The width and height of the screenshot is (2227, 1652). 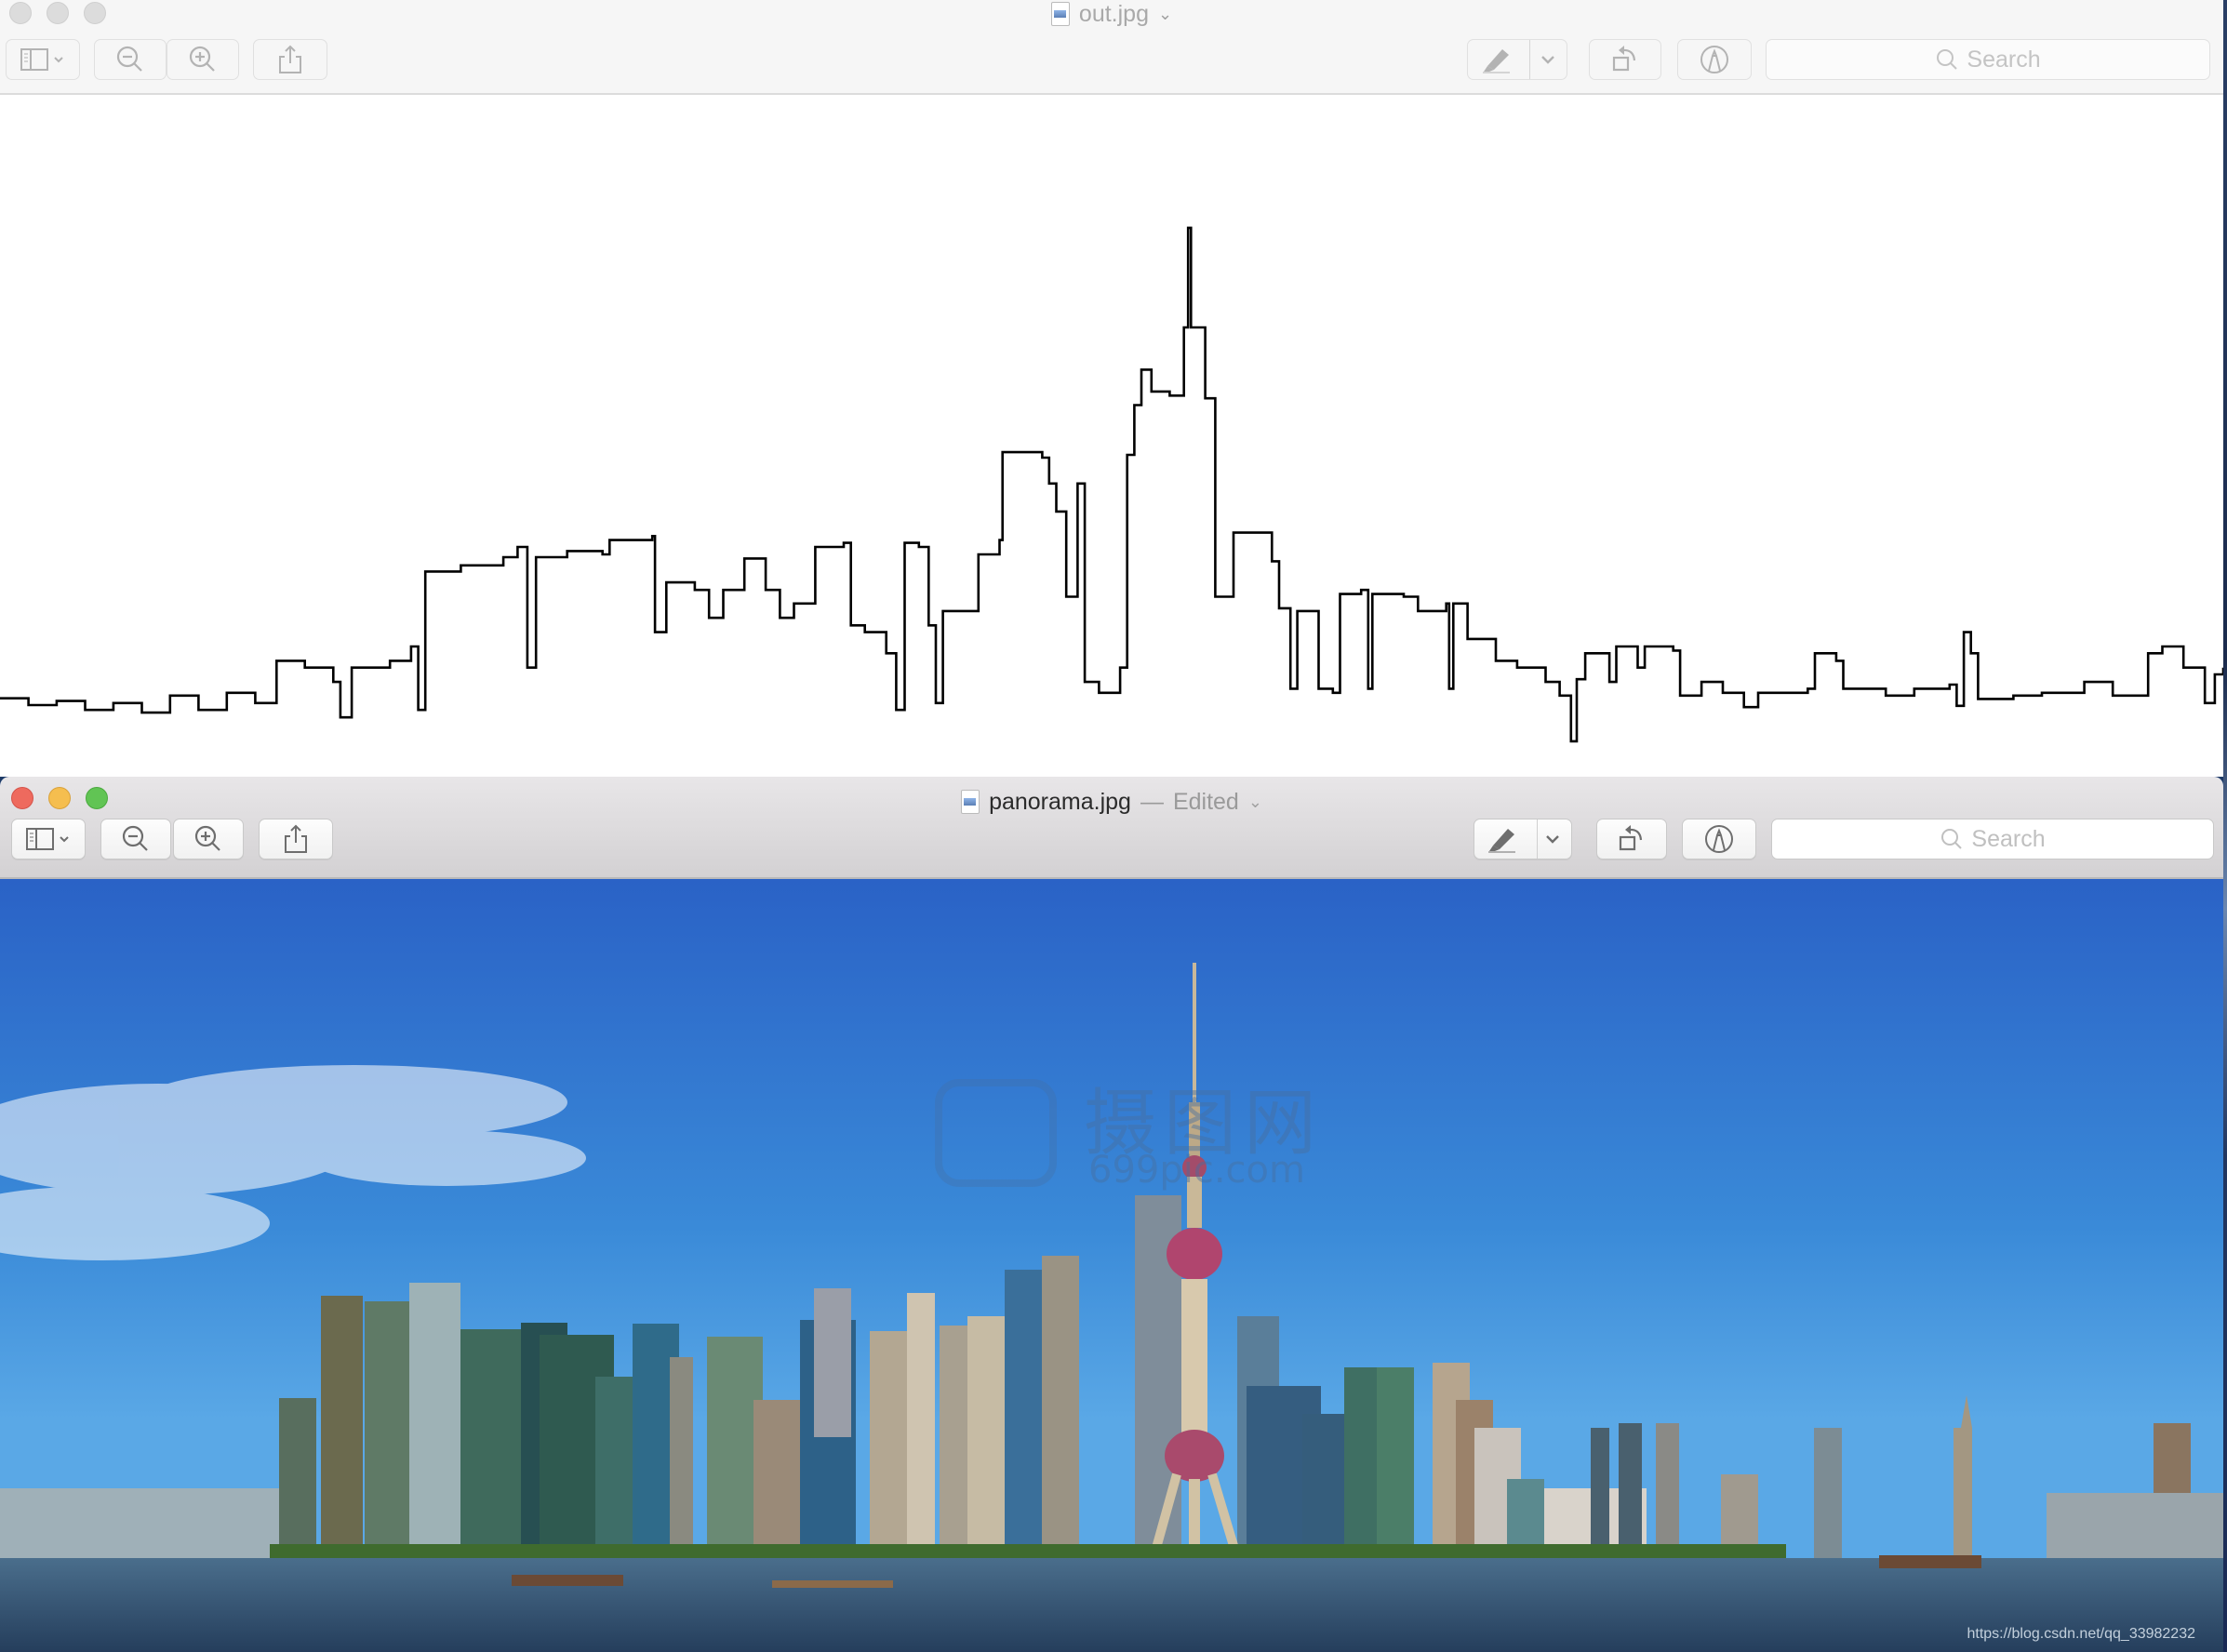 I want to click on title-filename: panorama.jpg, so click(x=1060, y=801).